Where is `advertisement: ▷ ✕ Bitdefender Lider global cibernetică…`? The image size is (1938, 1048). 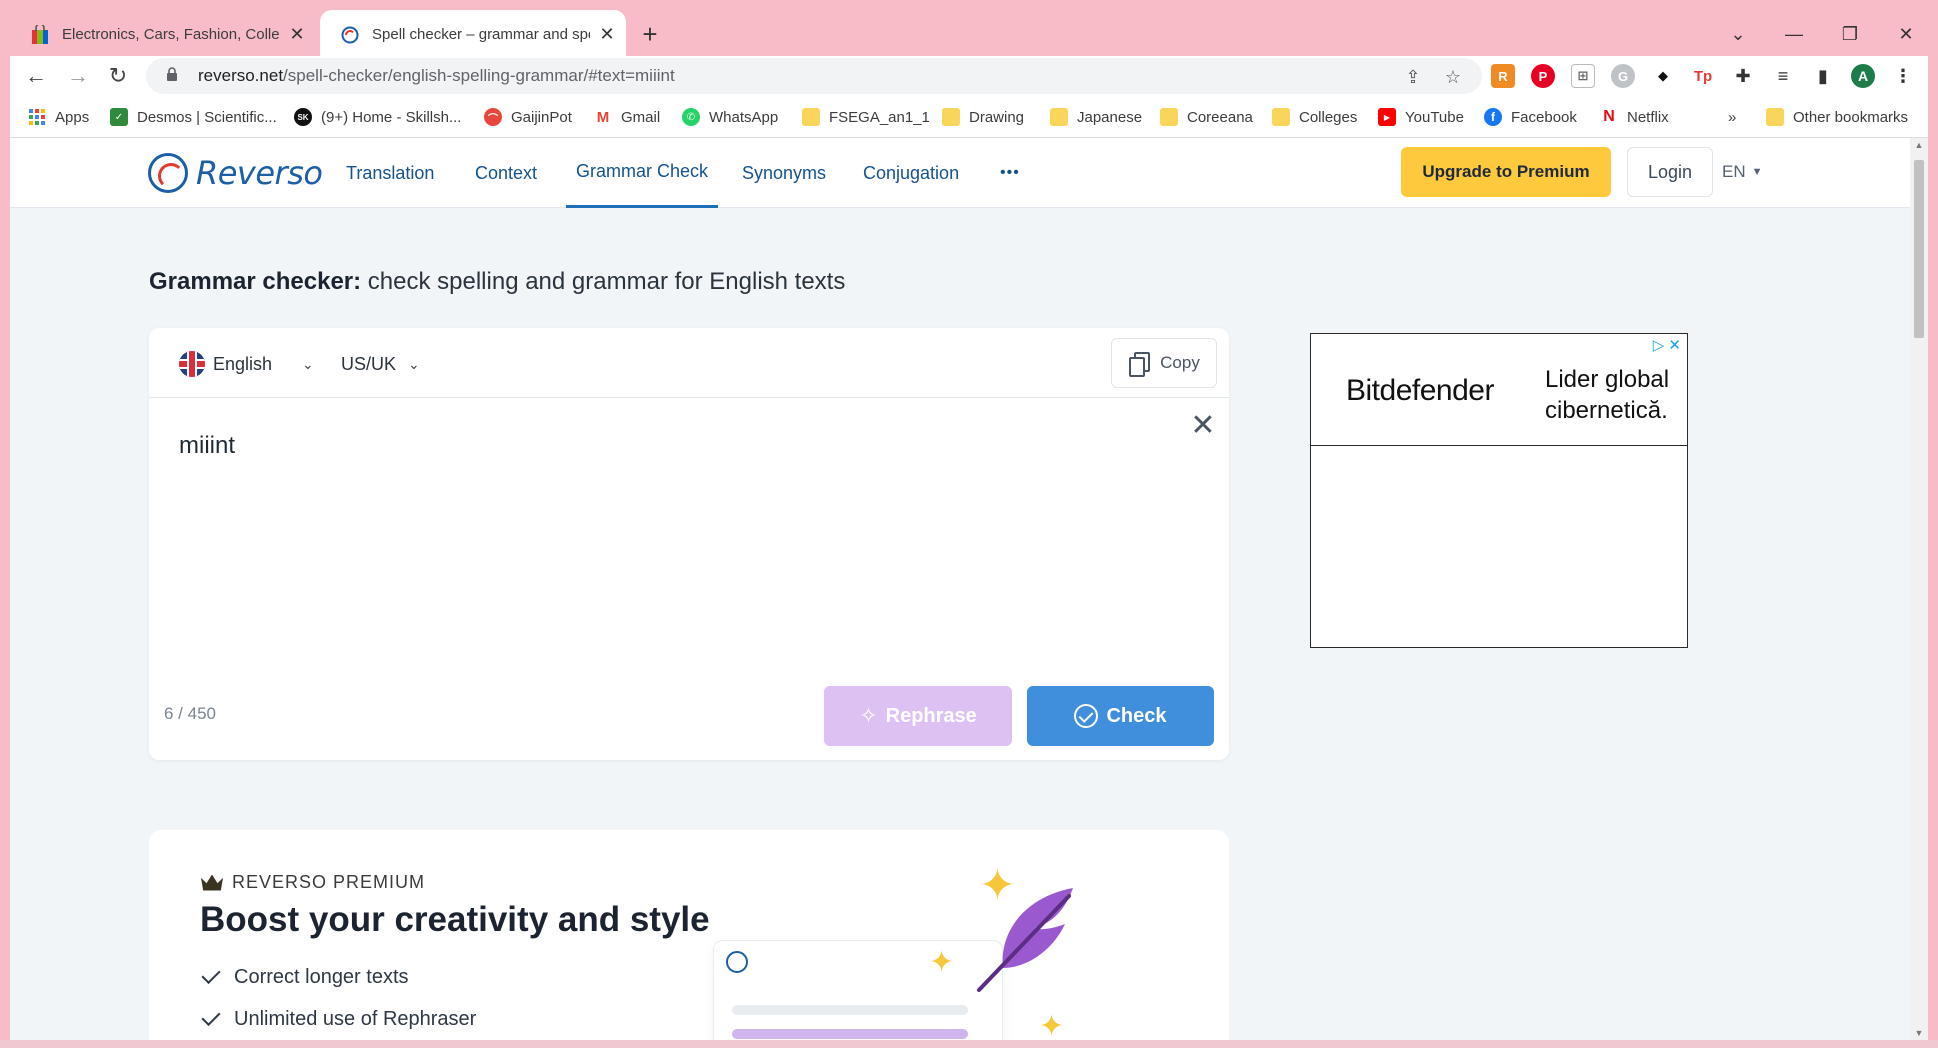
advertisement: ▷ ✕ Bitdefender Lider global cibernetică… is located at coordinates (1499, 490).